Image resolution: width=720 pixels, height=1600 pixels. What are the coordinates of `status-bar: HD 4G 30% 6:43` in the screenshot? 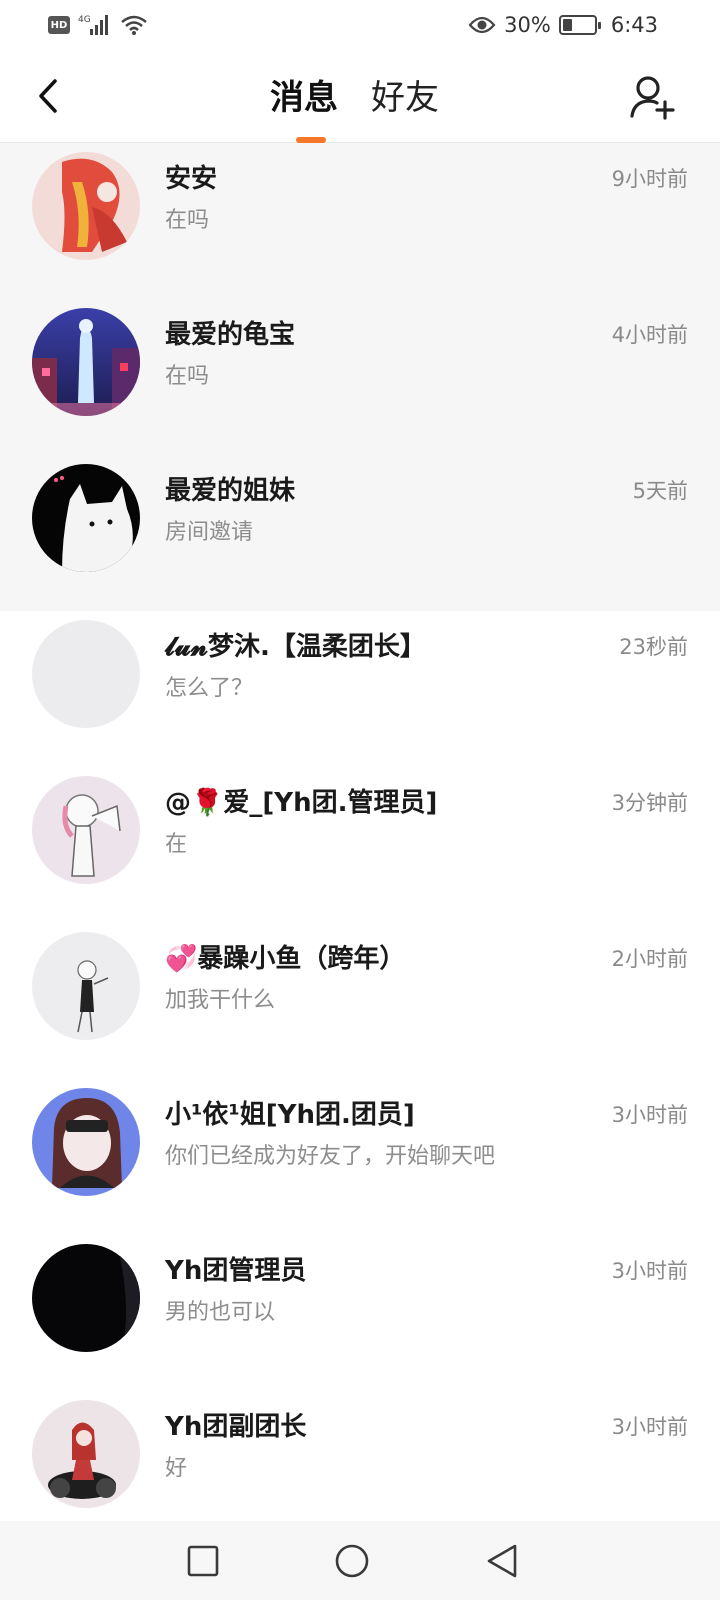 It's located at (360, 25).